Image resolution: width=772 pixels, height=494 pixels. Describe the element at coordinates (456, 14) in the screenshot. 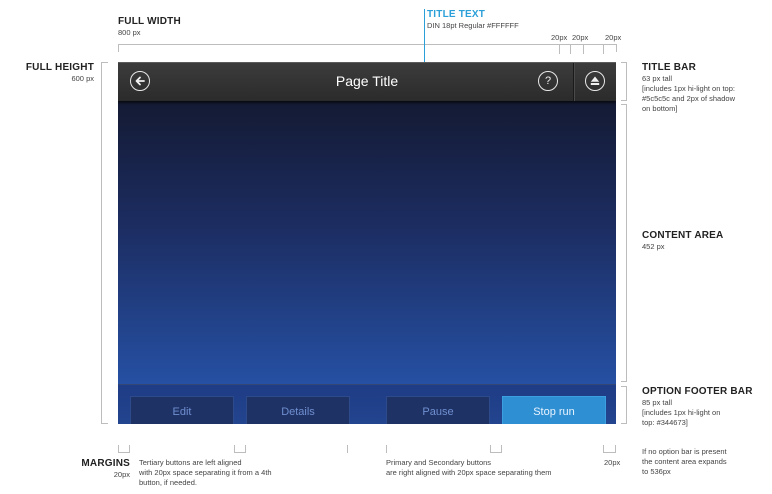

I see `title-text-heading: TITLE TEXT` at that location.